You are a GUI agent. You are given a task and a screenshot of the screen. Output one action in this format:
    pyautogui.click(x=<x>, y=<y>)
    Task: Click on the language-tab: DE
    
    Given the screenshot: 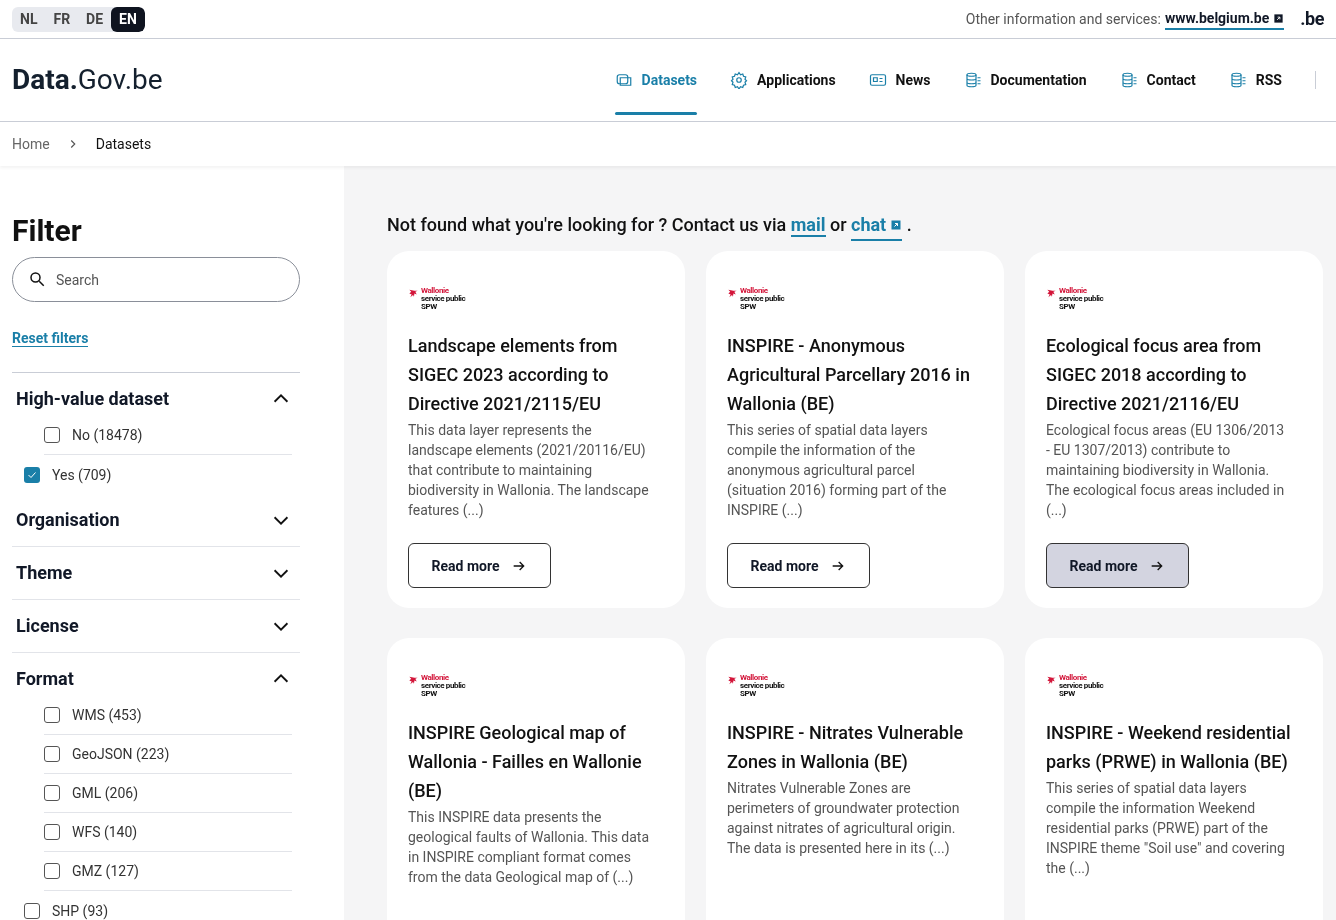 What is the action you would take?
    pyautogui.click(x=95, y=19)
    